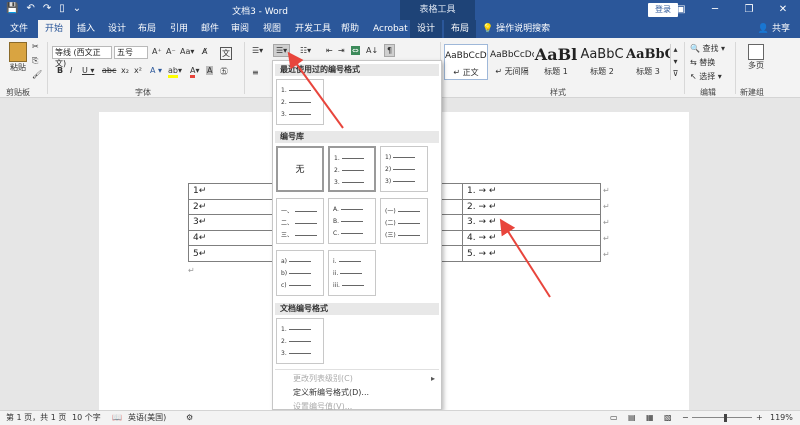  What do you see at coordinates (240, 29) in the screenshot?
I see `tab-review: 审阅` at bounding box center [240, 29].